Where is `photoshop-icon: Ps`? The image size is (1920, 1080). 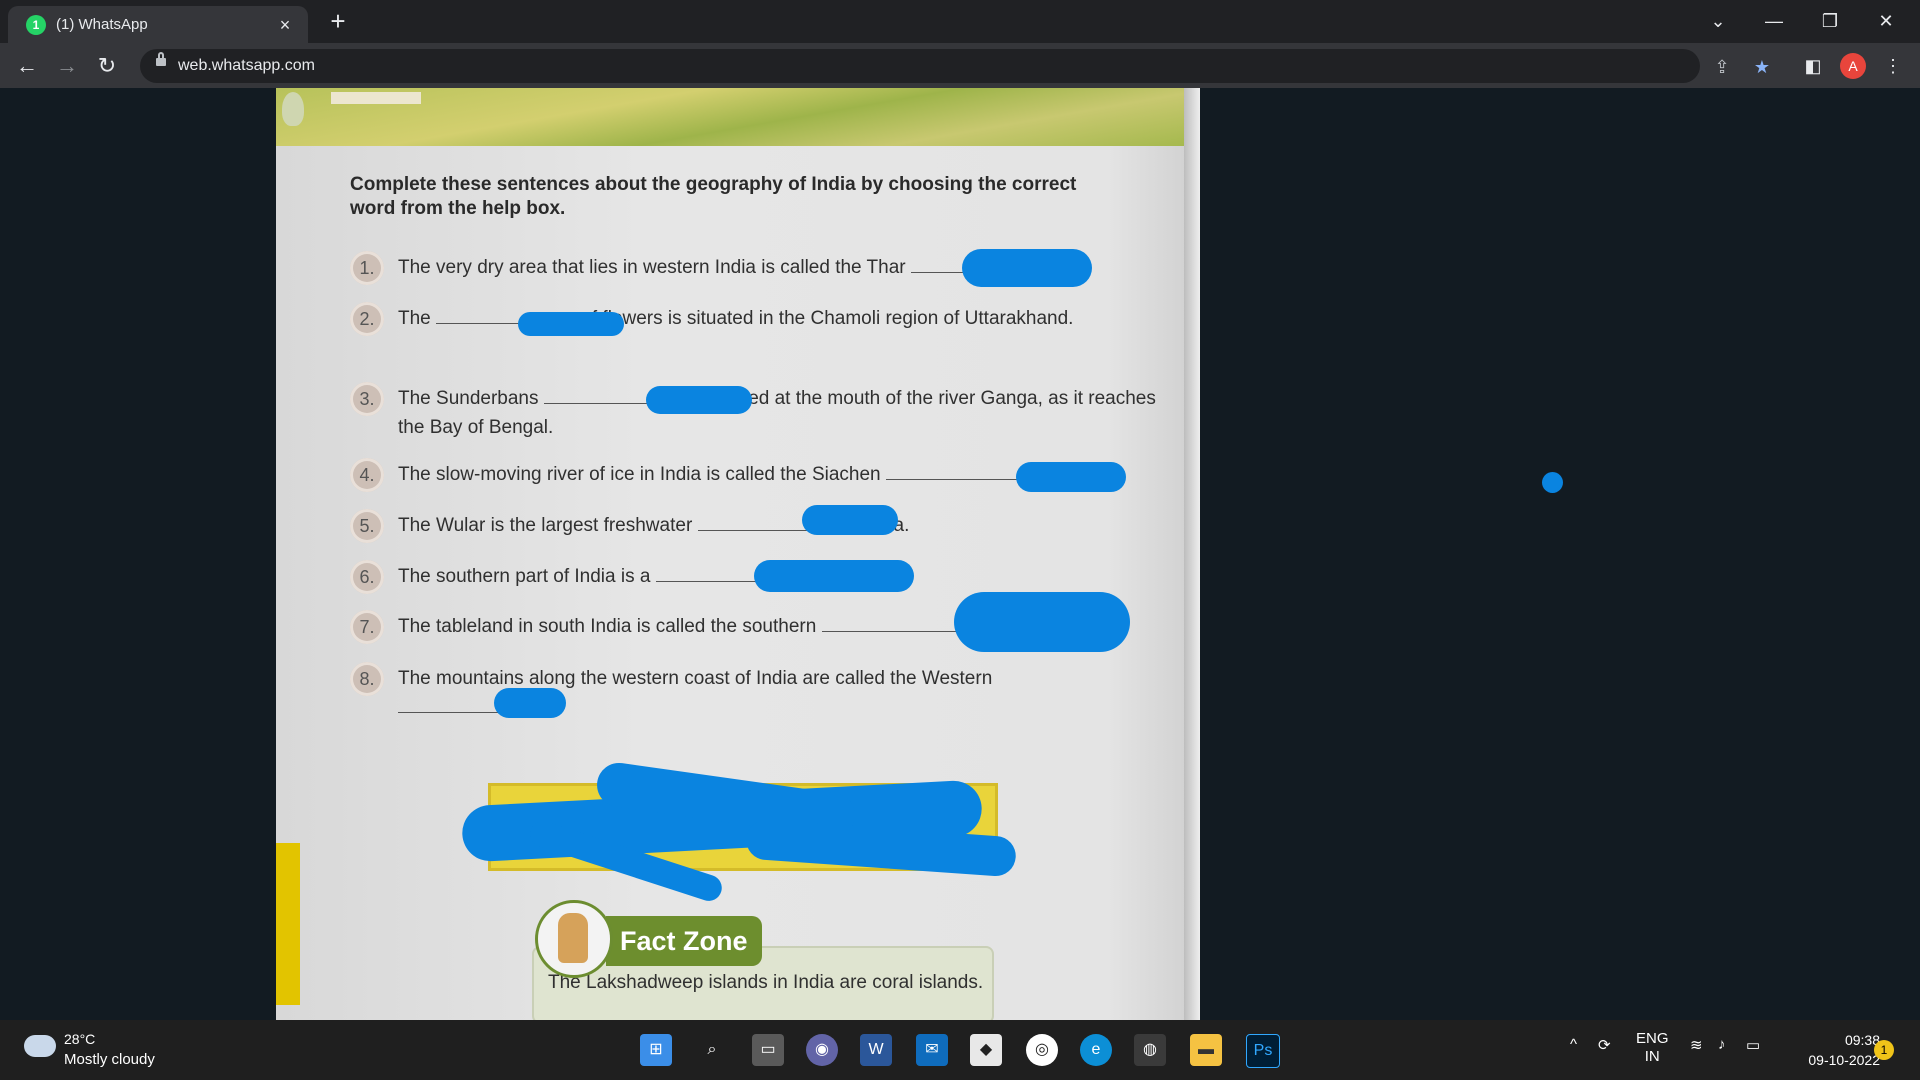 photoshop-icon: Ps is located at coordinates (1263, 1051).